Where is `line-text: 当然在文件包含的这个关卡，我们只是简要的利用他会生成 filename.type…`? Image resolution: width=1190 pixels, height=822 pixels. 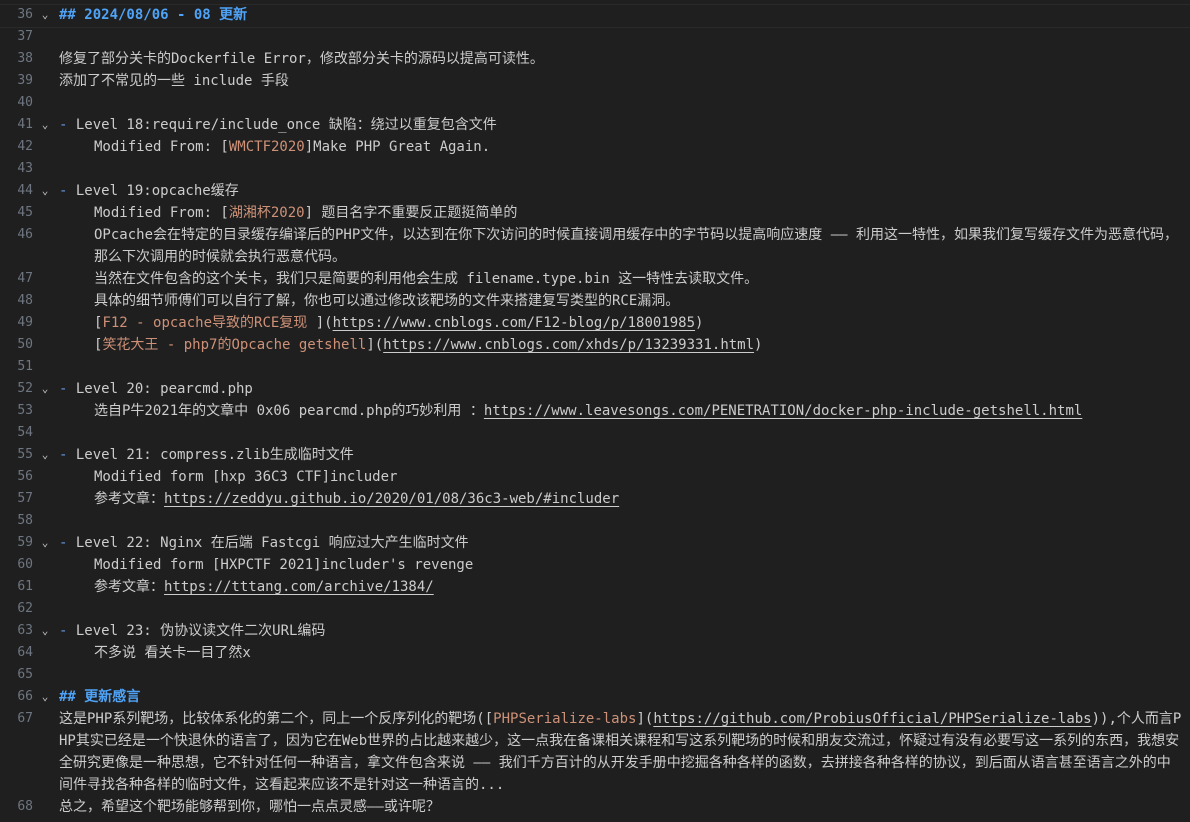 line-text: 当然在文件包含的这个关卡，我们只是简要的利用他会生成 filename.type… is located at coordinates (426, 279).